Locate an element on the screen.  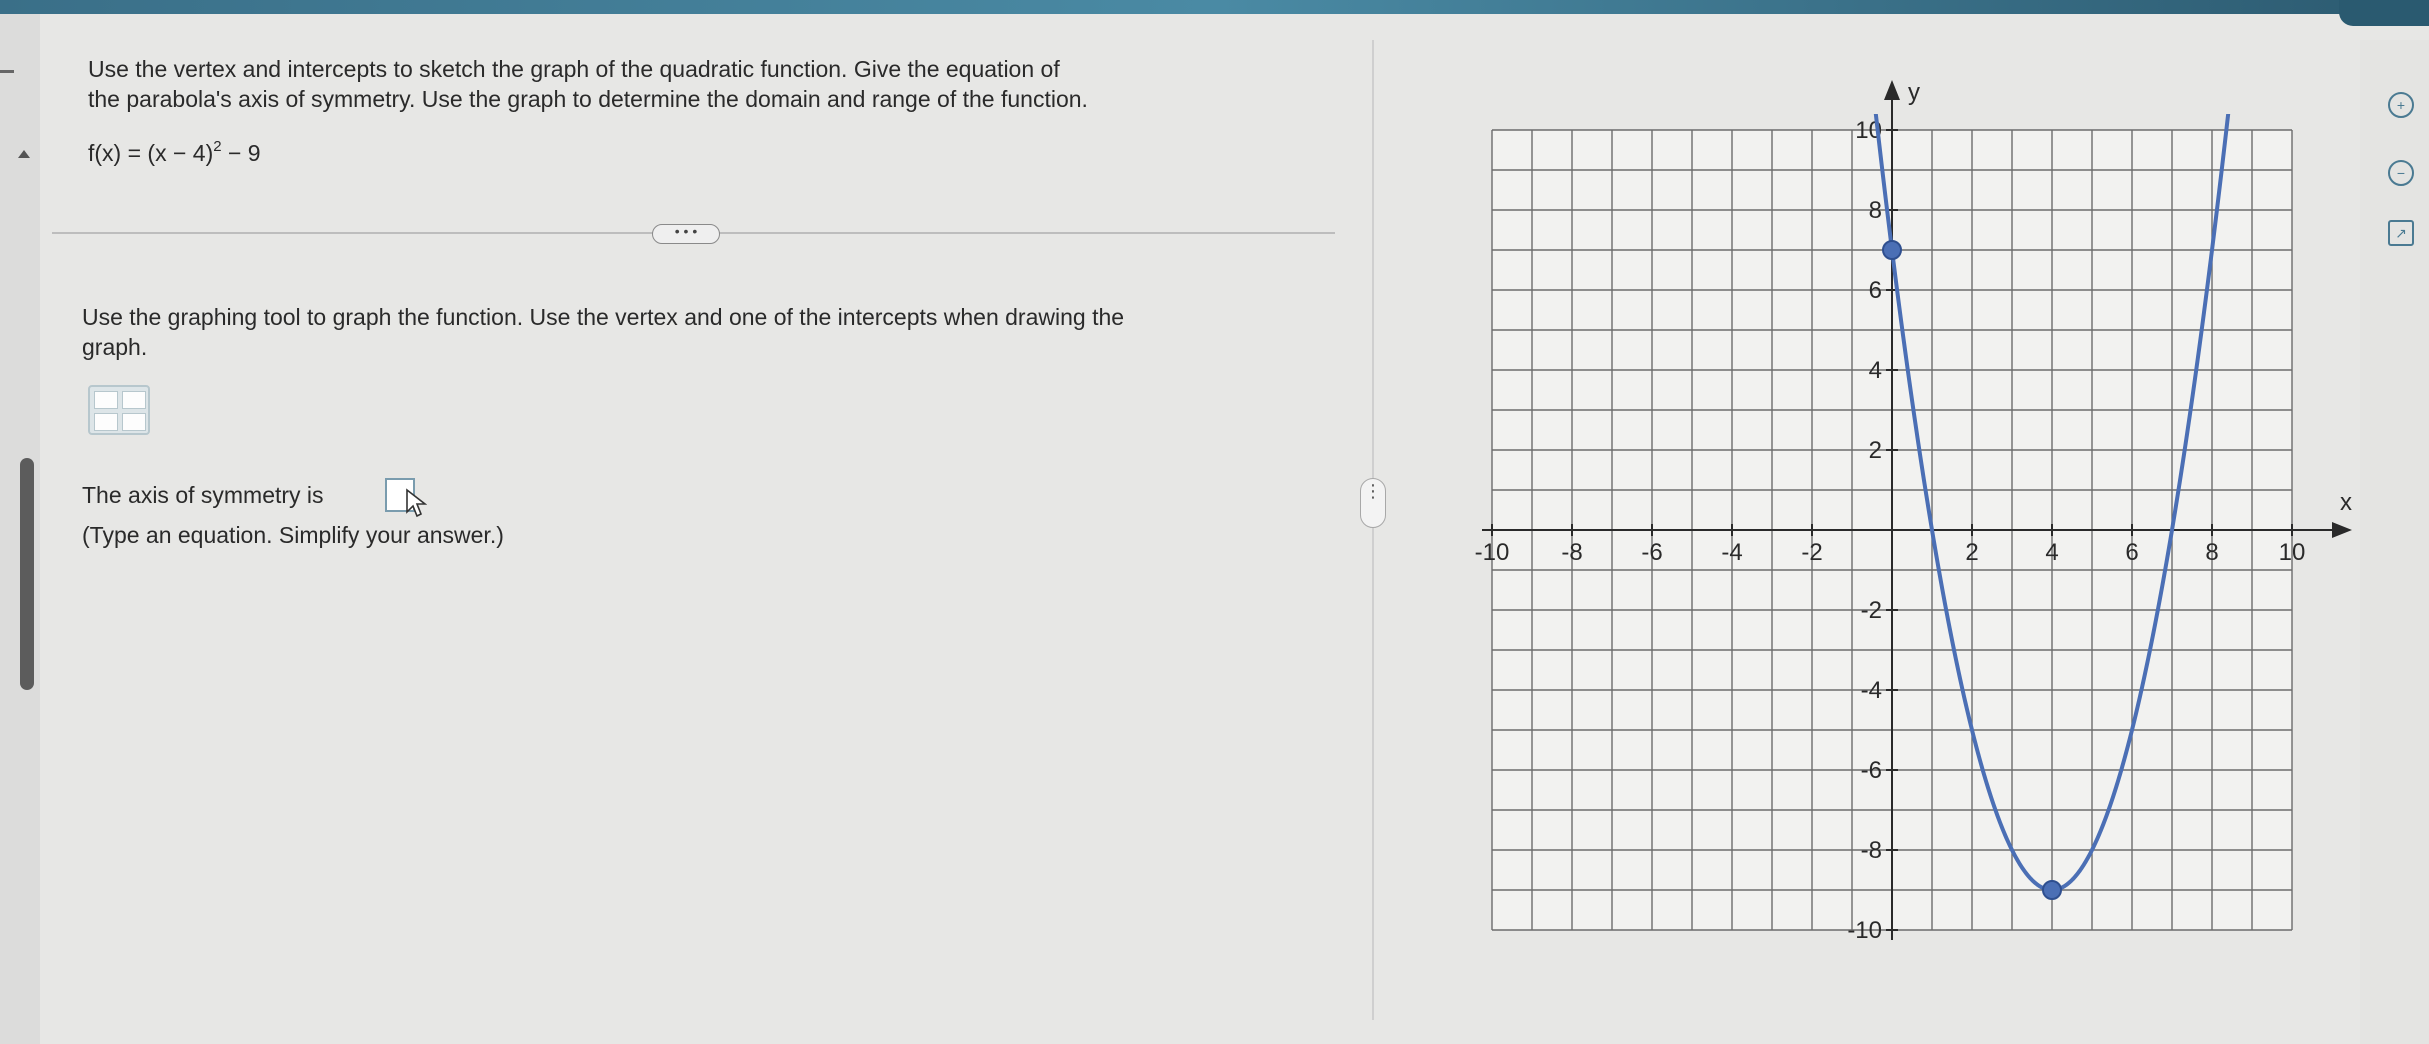
y-tick-label: -6 is located at coordinates (1871, 770).